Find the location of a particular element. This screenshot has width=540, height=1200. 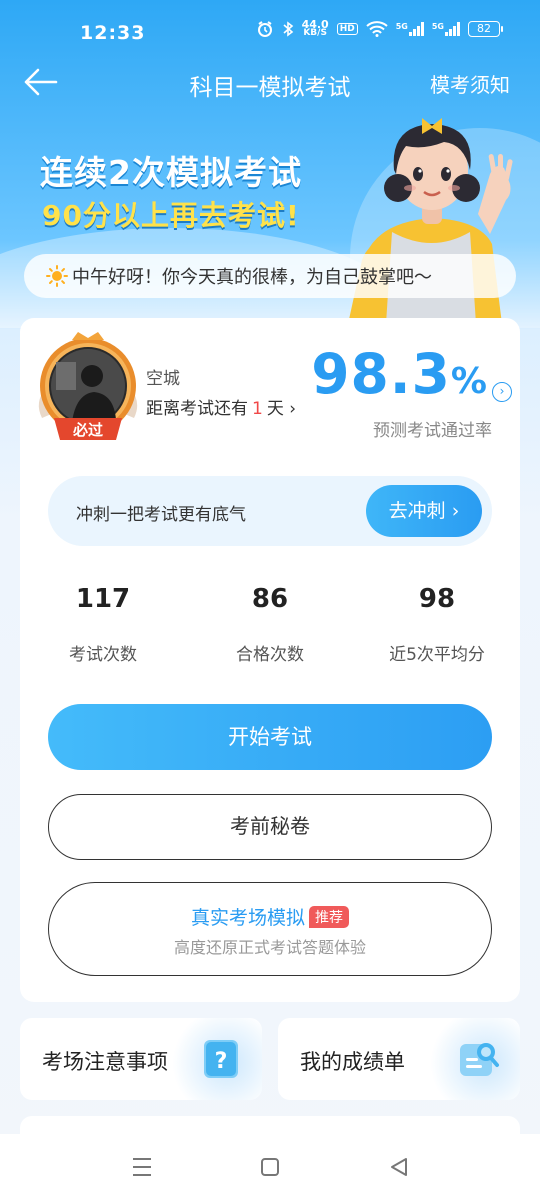

hero-headline: 连续2次模拟考试 is located at coordinates (171, 172).